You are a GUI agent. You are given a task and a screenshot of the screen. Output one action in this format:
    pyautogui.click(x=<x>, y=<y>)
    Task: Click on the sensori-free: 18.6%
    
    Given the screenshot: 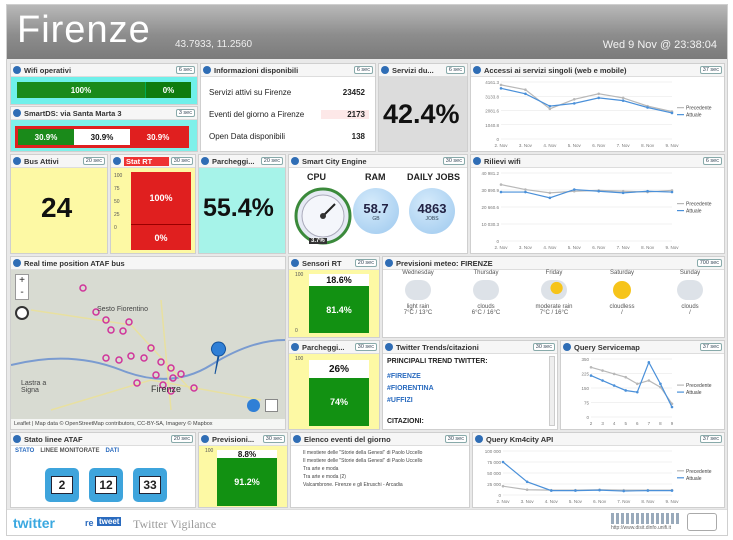 What is the action you would take?
    pyautogui.click(x=339, y=280)
    